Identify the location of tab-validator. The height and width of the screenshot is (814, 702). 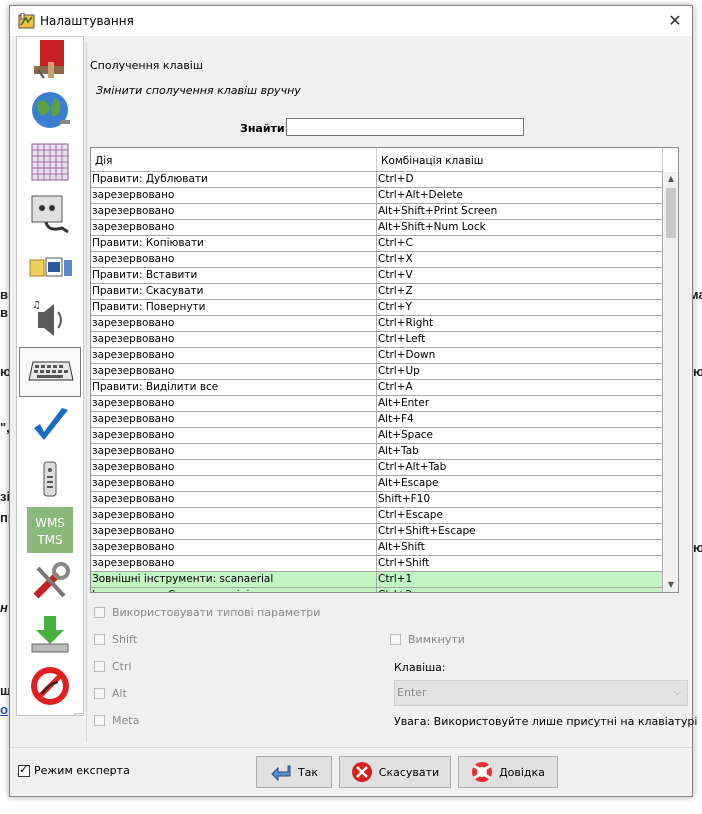
(50, 426).